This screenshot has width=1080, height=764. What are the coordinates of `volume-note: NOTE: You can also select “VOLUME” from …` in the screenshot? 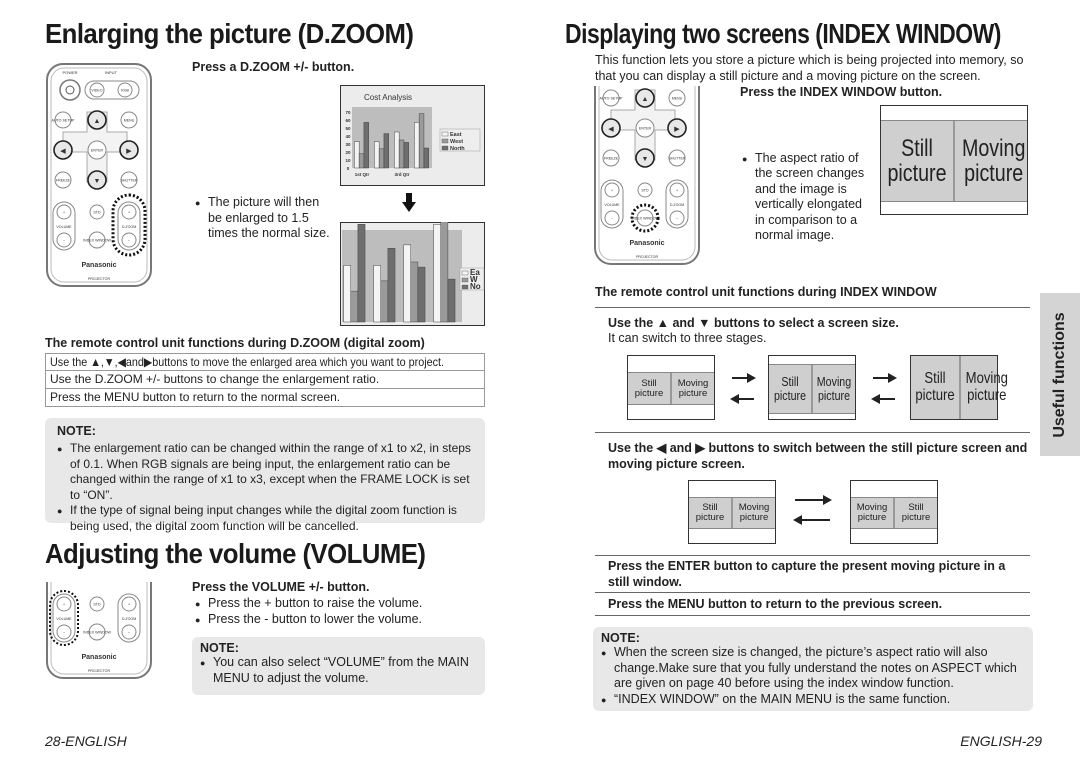 It's located at (338, 666).